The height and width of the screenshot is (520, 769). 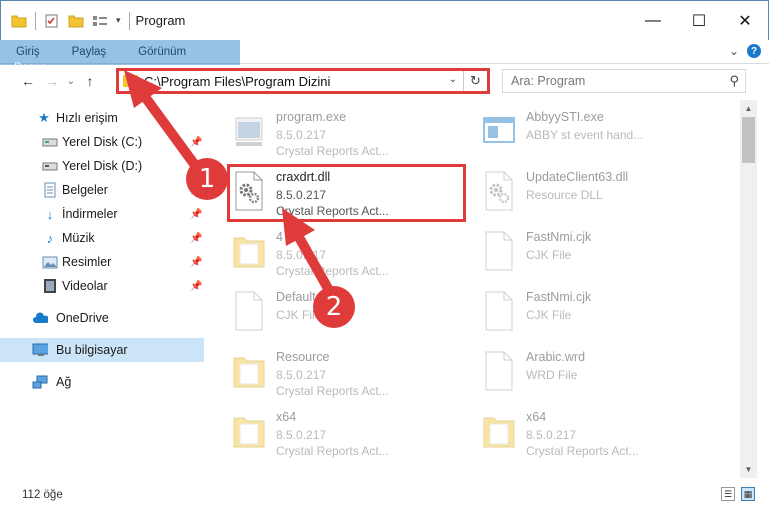 I want to click on download-icon: ↓, so click(x=50, y=214).